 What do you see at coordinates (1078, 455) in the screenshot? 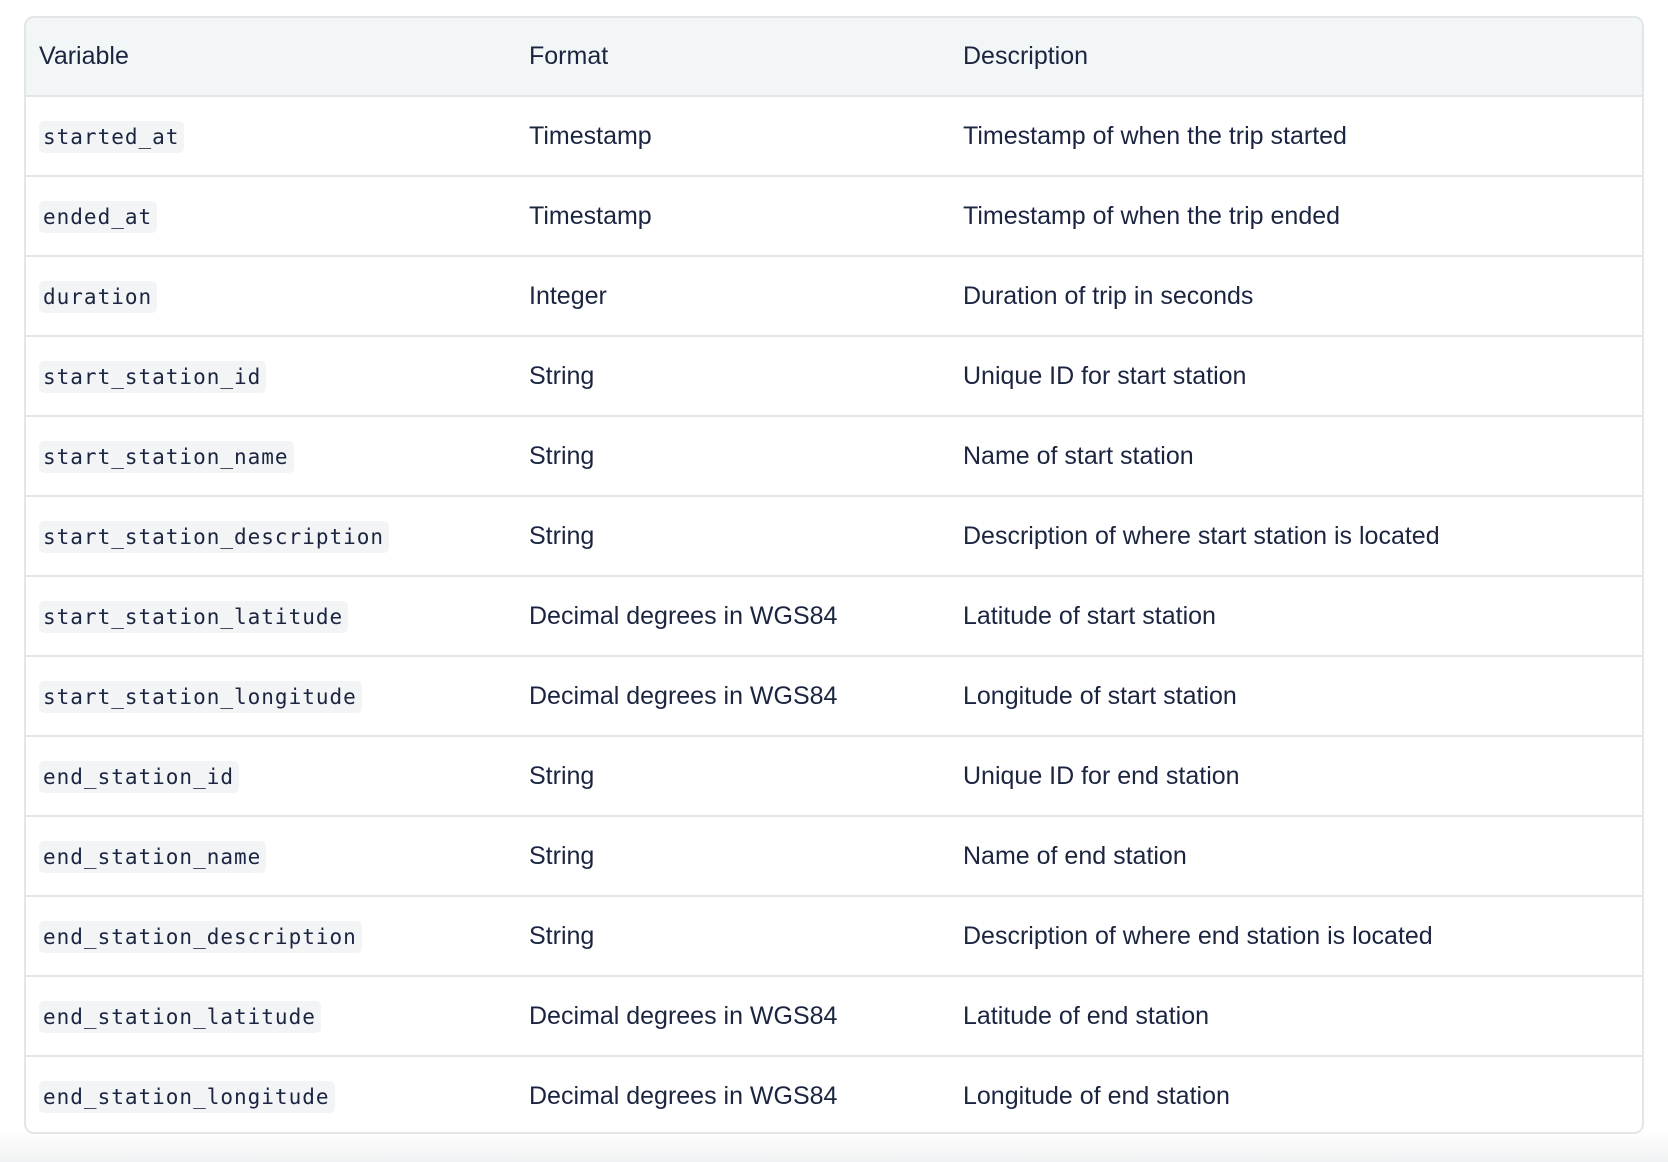
I see `description-cell: Name of start station` at bounding box center [1078, 455].